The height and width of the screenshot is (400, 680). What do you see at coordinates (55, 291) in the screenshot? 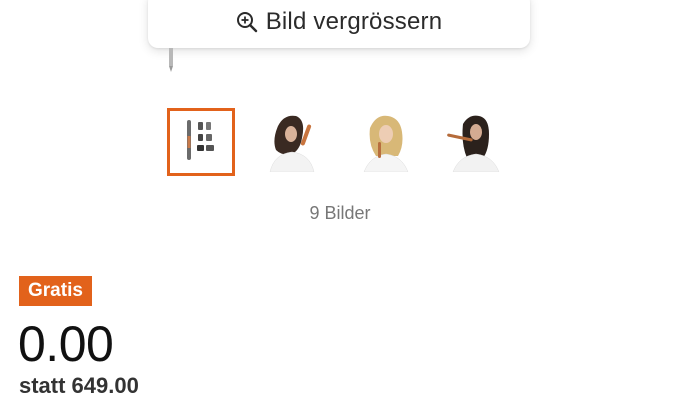
I see `free-badge: Gratis` at bounding box center [55, 291].